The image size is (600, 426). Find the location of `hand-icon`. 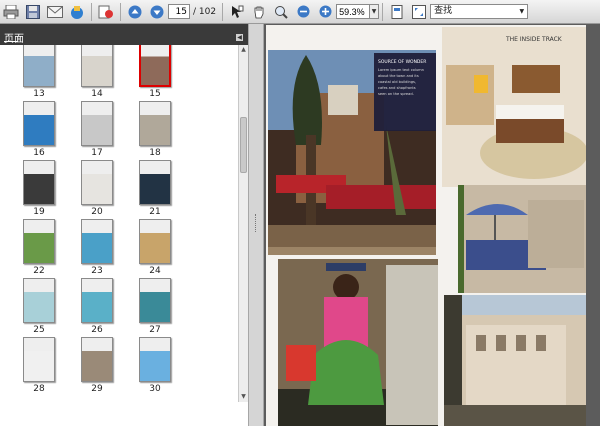

hand-icon is located at coordinates (259, 12).